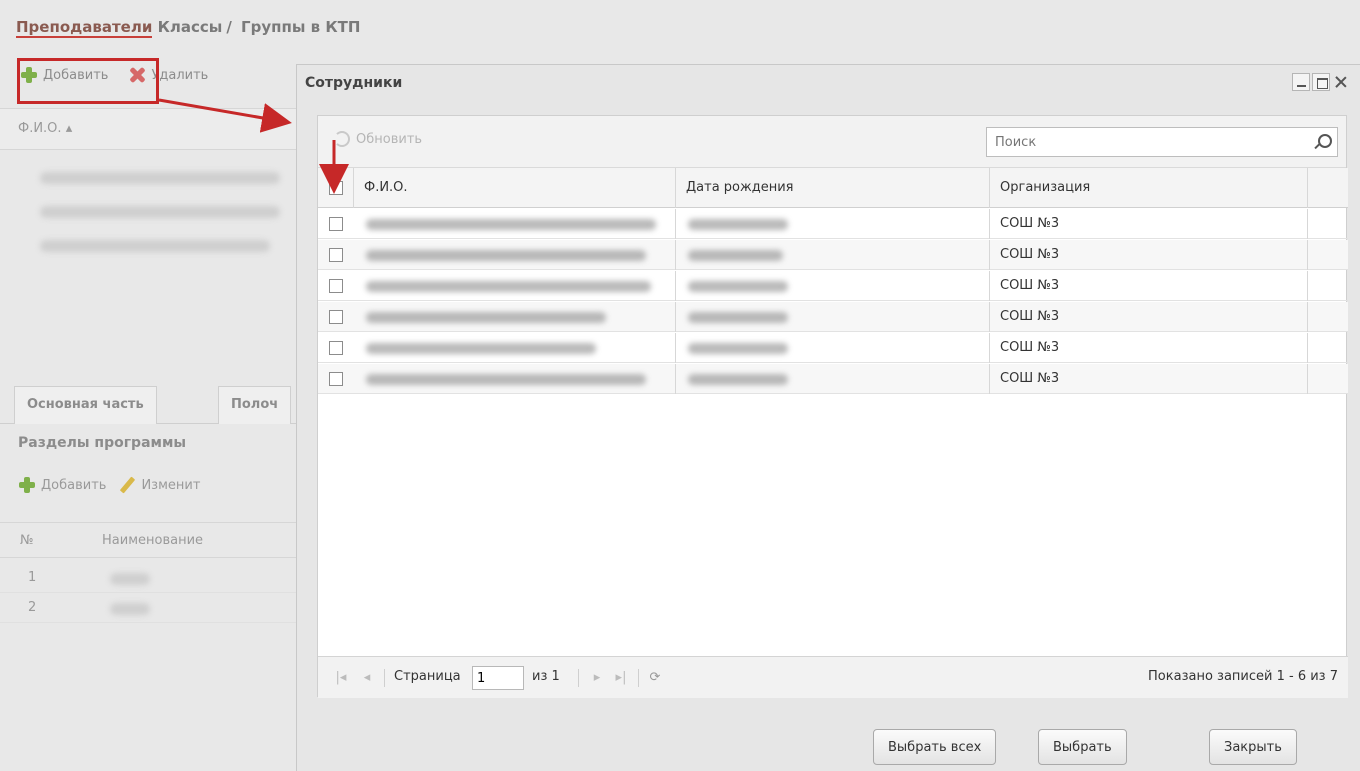 The width and height of the screenshot is (1360, 771). What do you see at coordinates (597, 678) in the screenshot?
I see `next-page-icon: ▸` at bounding box center [597, 678].